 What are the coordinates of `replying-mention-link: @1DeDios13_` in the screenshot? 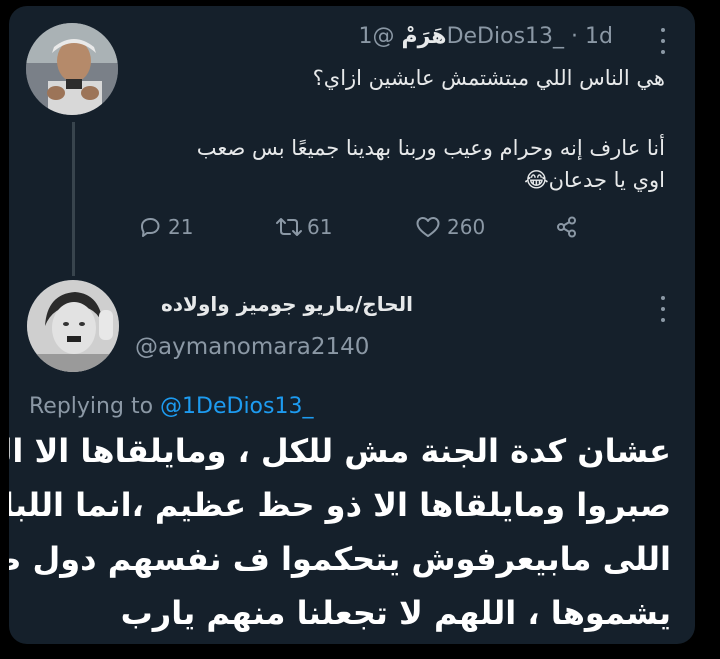 It's located at (236, 406).